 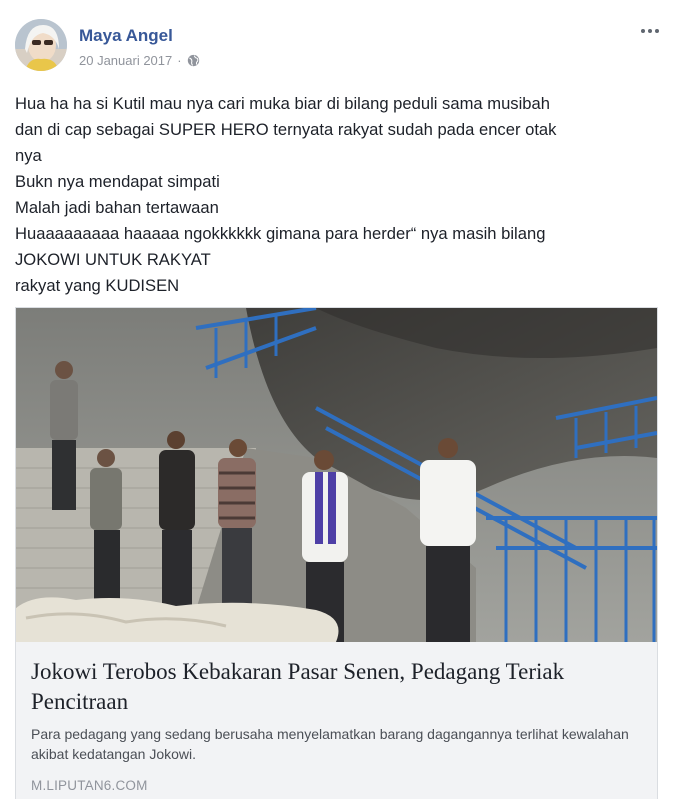 What do you see at coordinates (193, 60) in the screenshot?
I see `globe-icon` at bounding box center [193, 60].